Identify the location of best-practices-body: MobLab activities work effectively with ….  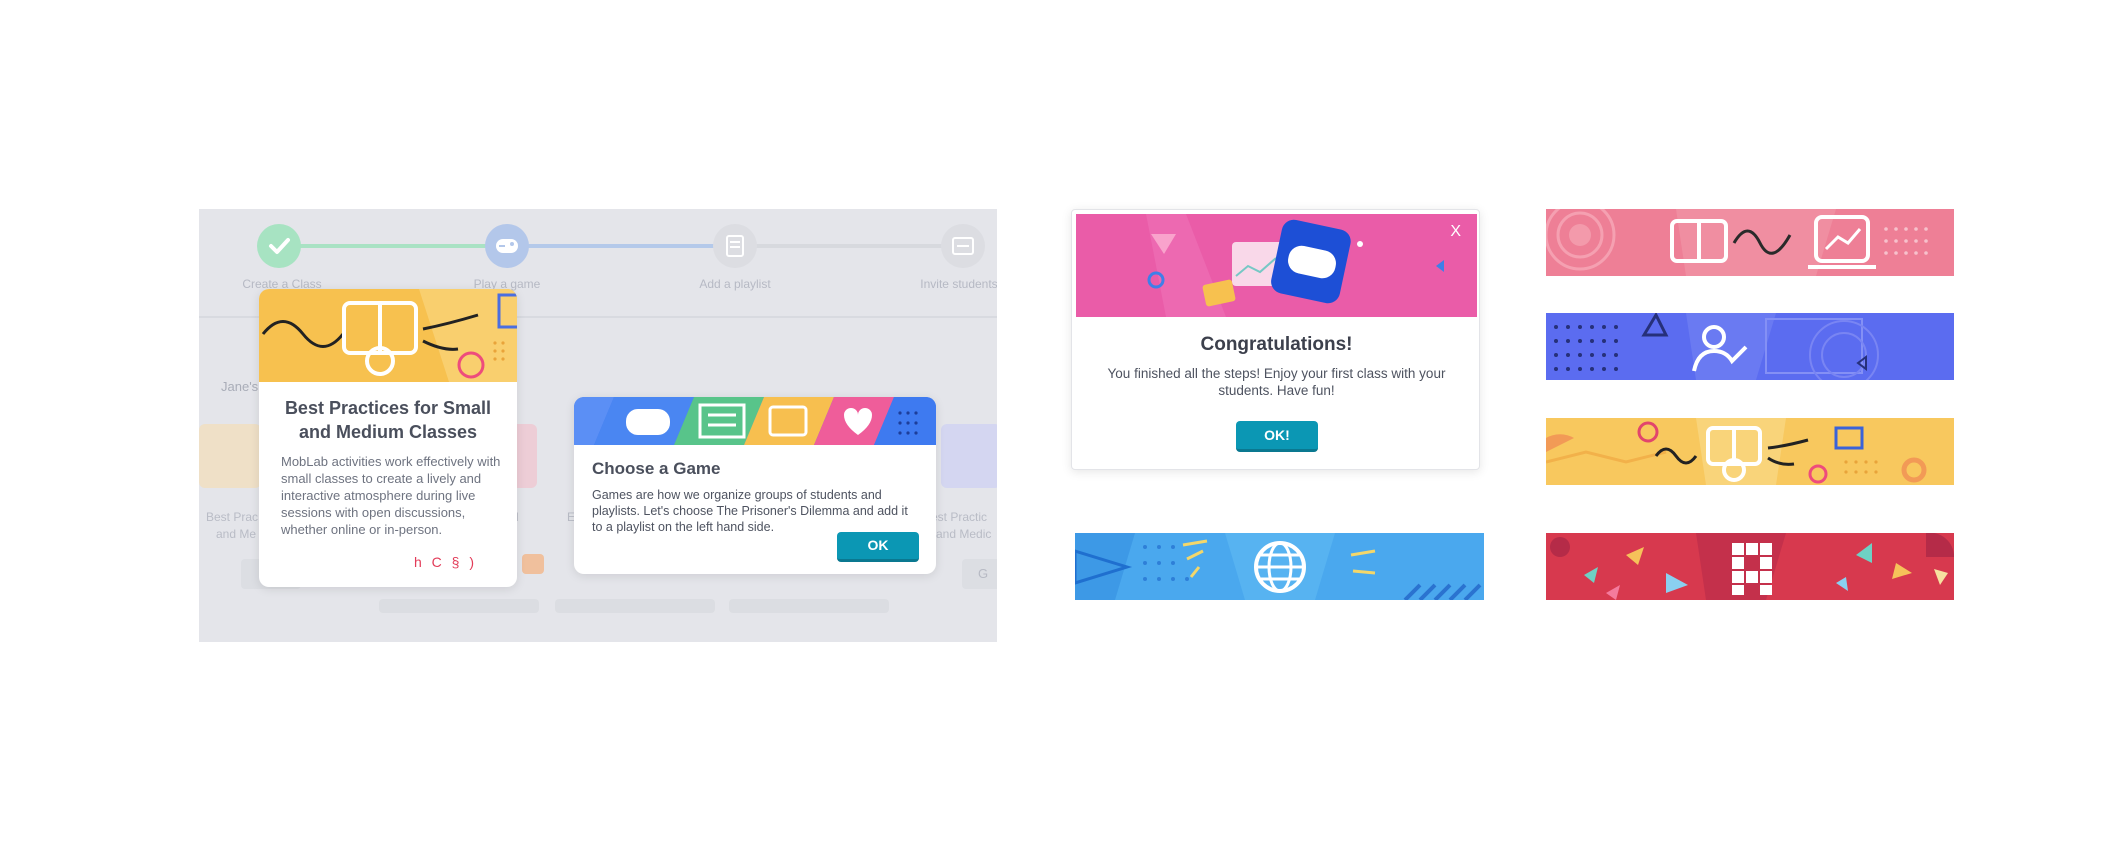
(391, 495).